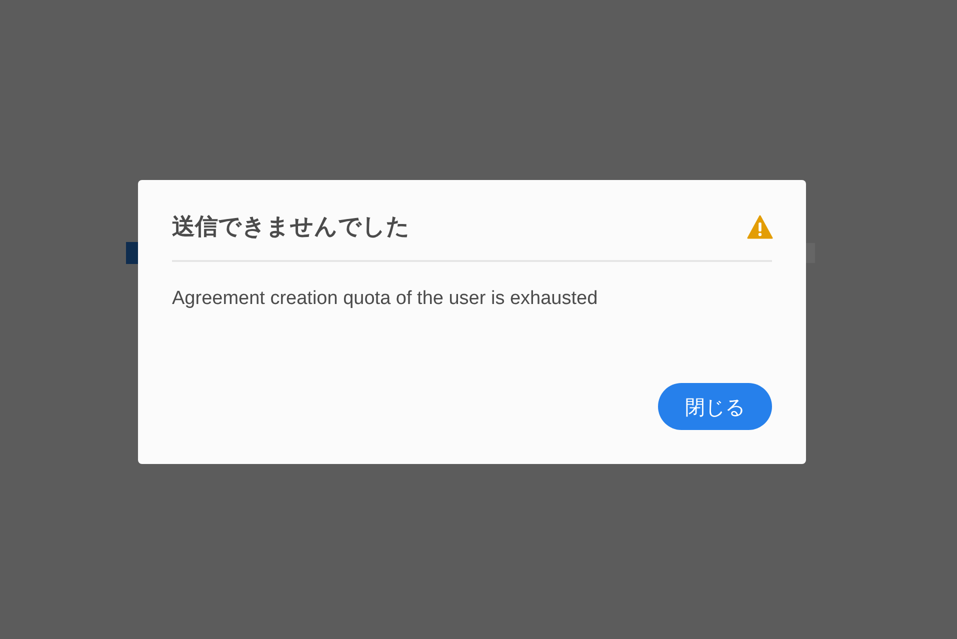  I want to click on error-message: Agreement creation quota of the user is exhausted, so click(385, 298).